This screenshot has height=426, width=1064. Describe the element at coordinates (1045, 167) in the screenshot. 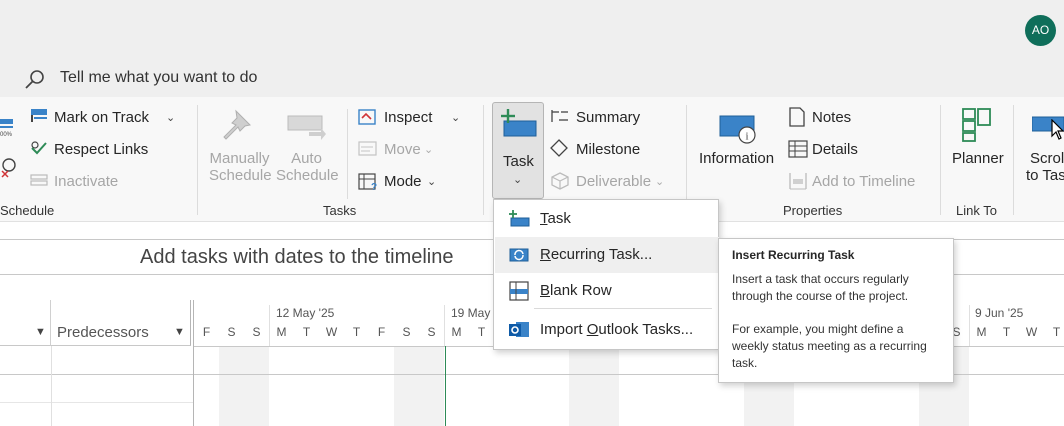

I see `scroll-to-task-button: Scrollto Task` at that location.